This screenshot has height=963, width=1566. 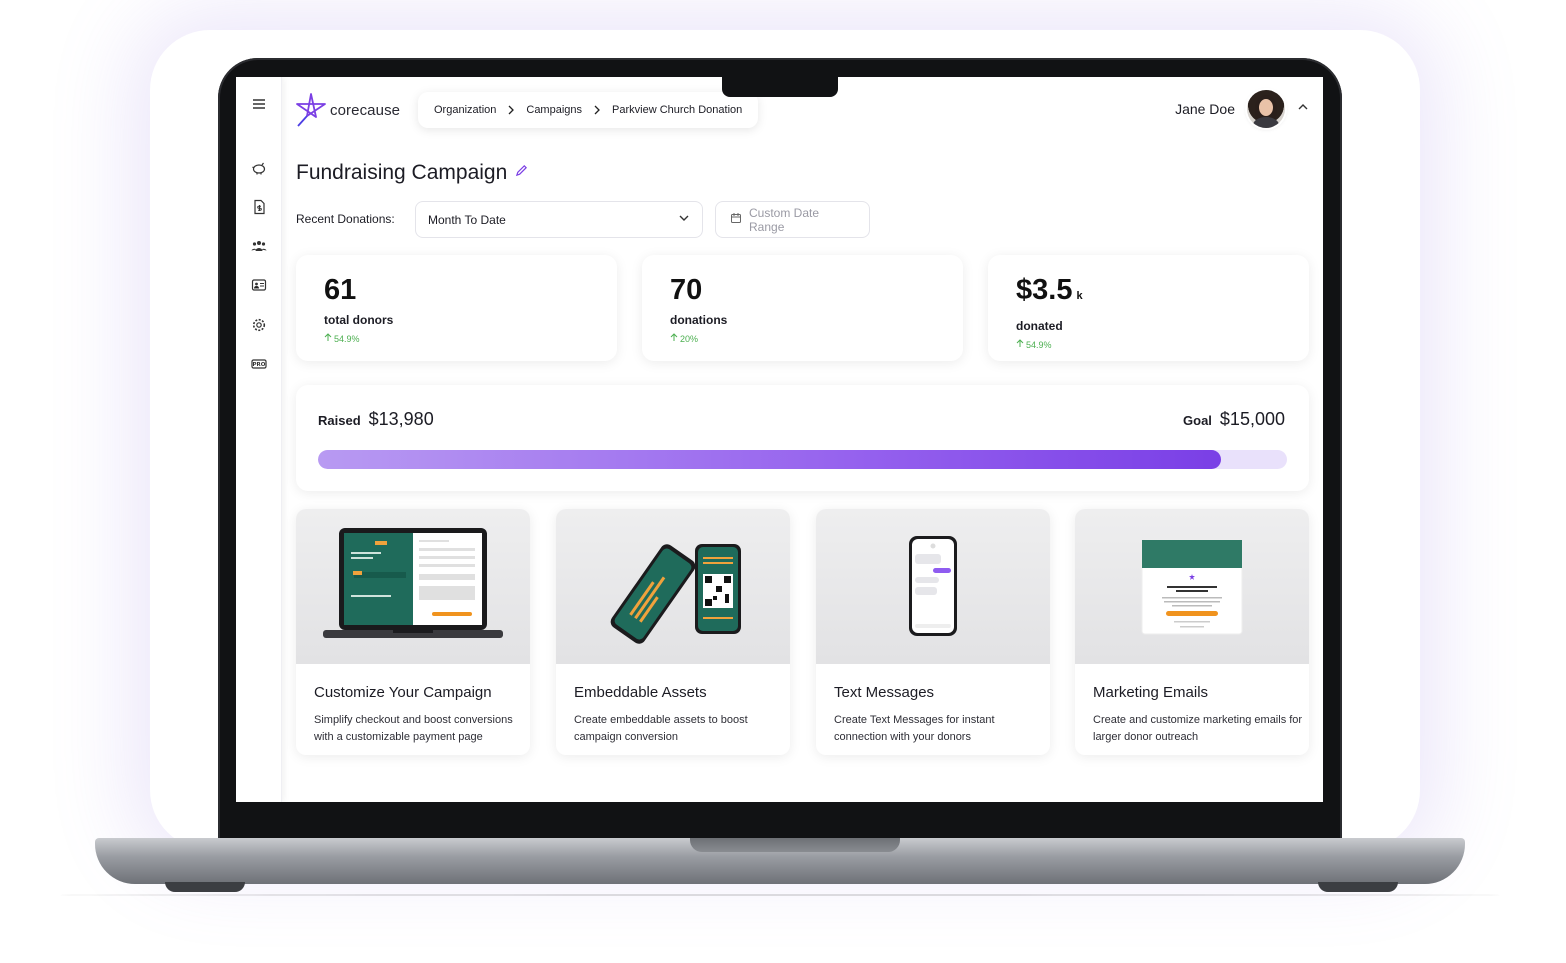 What do you see at coordinates (345, 219) in the screenshot?
I see `recent-donations-label: Recent Donations:` at bounding box center [345, 219].